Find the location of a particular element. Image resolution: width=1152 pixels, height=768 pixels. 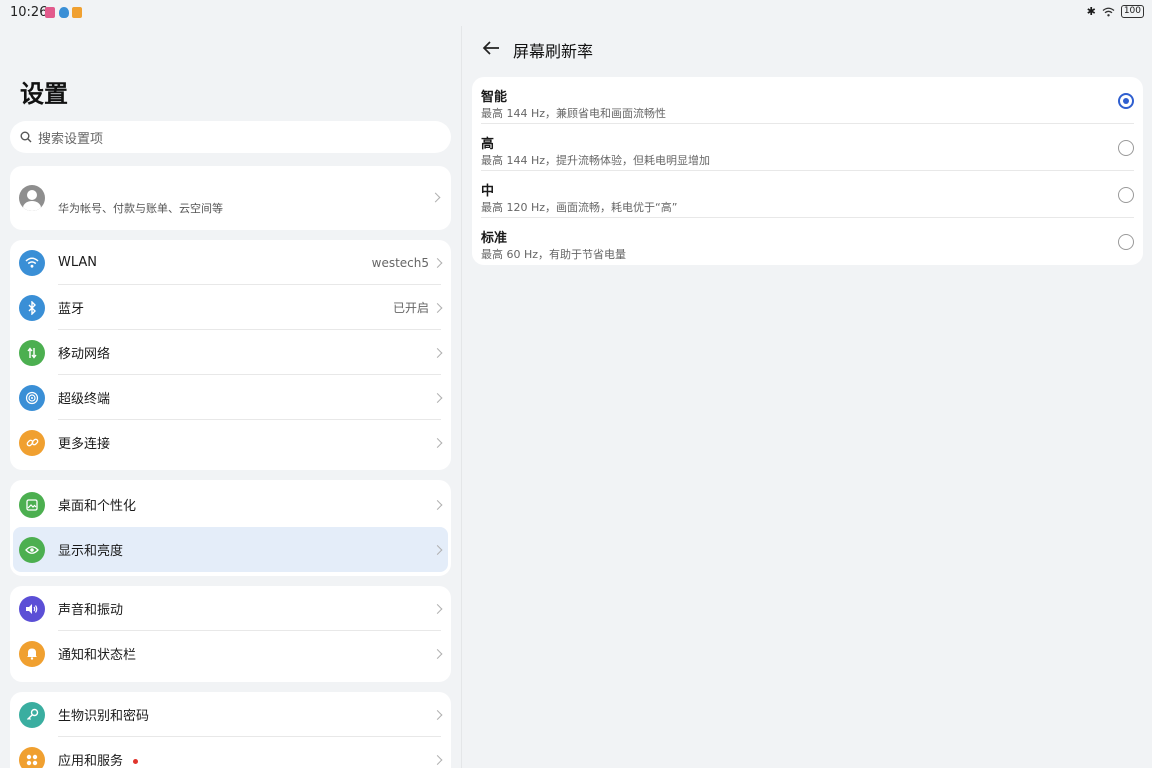

biometrics-label: 生物识别和密码 is located at coordinates (104, 716).